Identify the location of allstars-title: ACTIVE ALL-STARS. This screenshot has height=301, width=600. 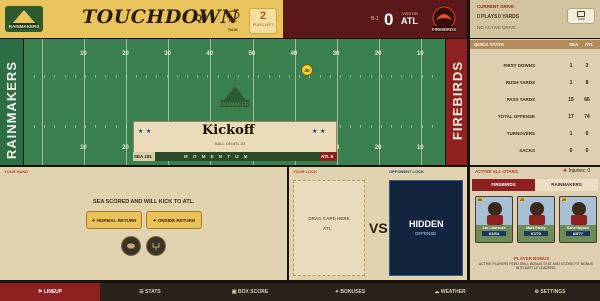
(496, 171).